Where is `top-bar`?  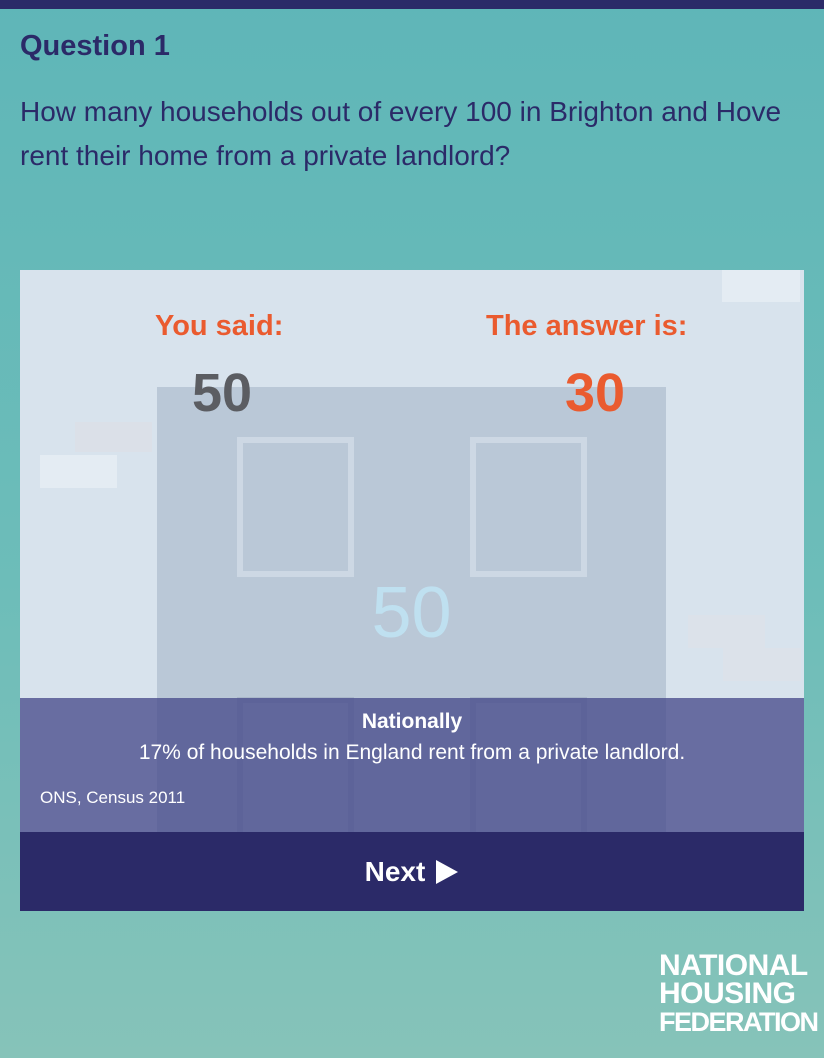
top-bar is located at coordinates (412, 4).